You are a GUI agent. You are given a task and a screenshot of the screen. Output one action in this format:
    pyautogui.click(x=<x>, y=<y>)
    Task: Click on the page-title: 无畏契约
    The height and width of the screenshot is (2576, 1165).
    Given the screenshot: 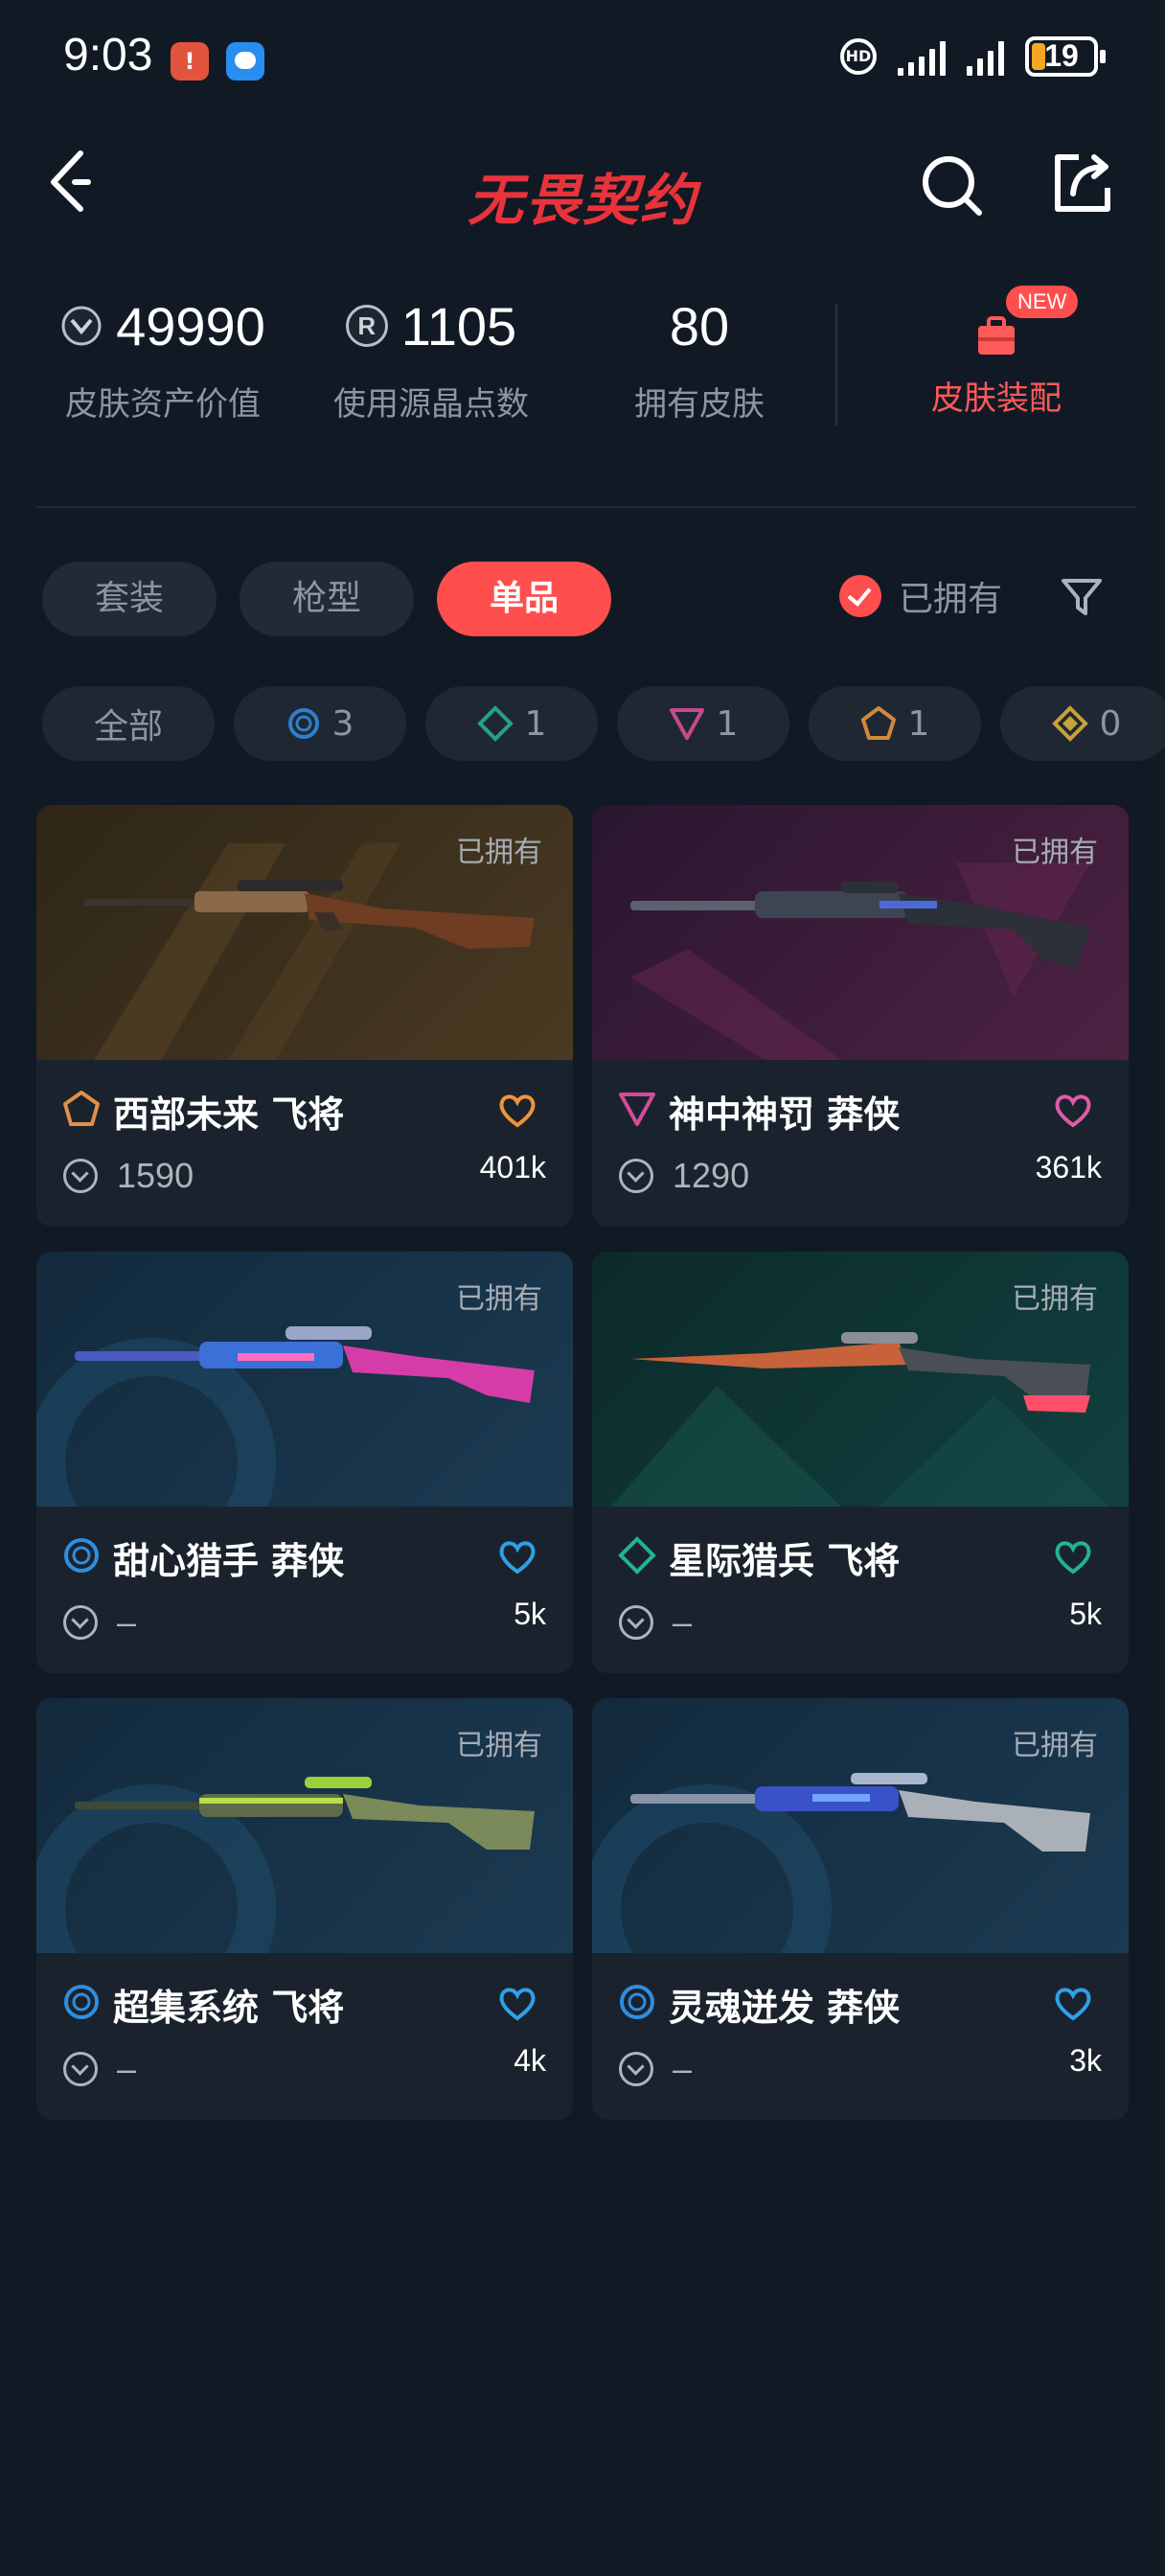 What is the action you would take?
    pyautogui.click(x=582, y=200)
    